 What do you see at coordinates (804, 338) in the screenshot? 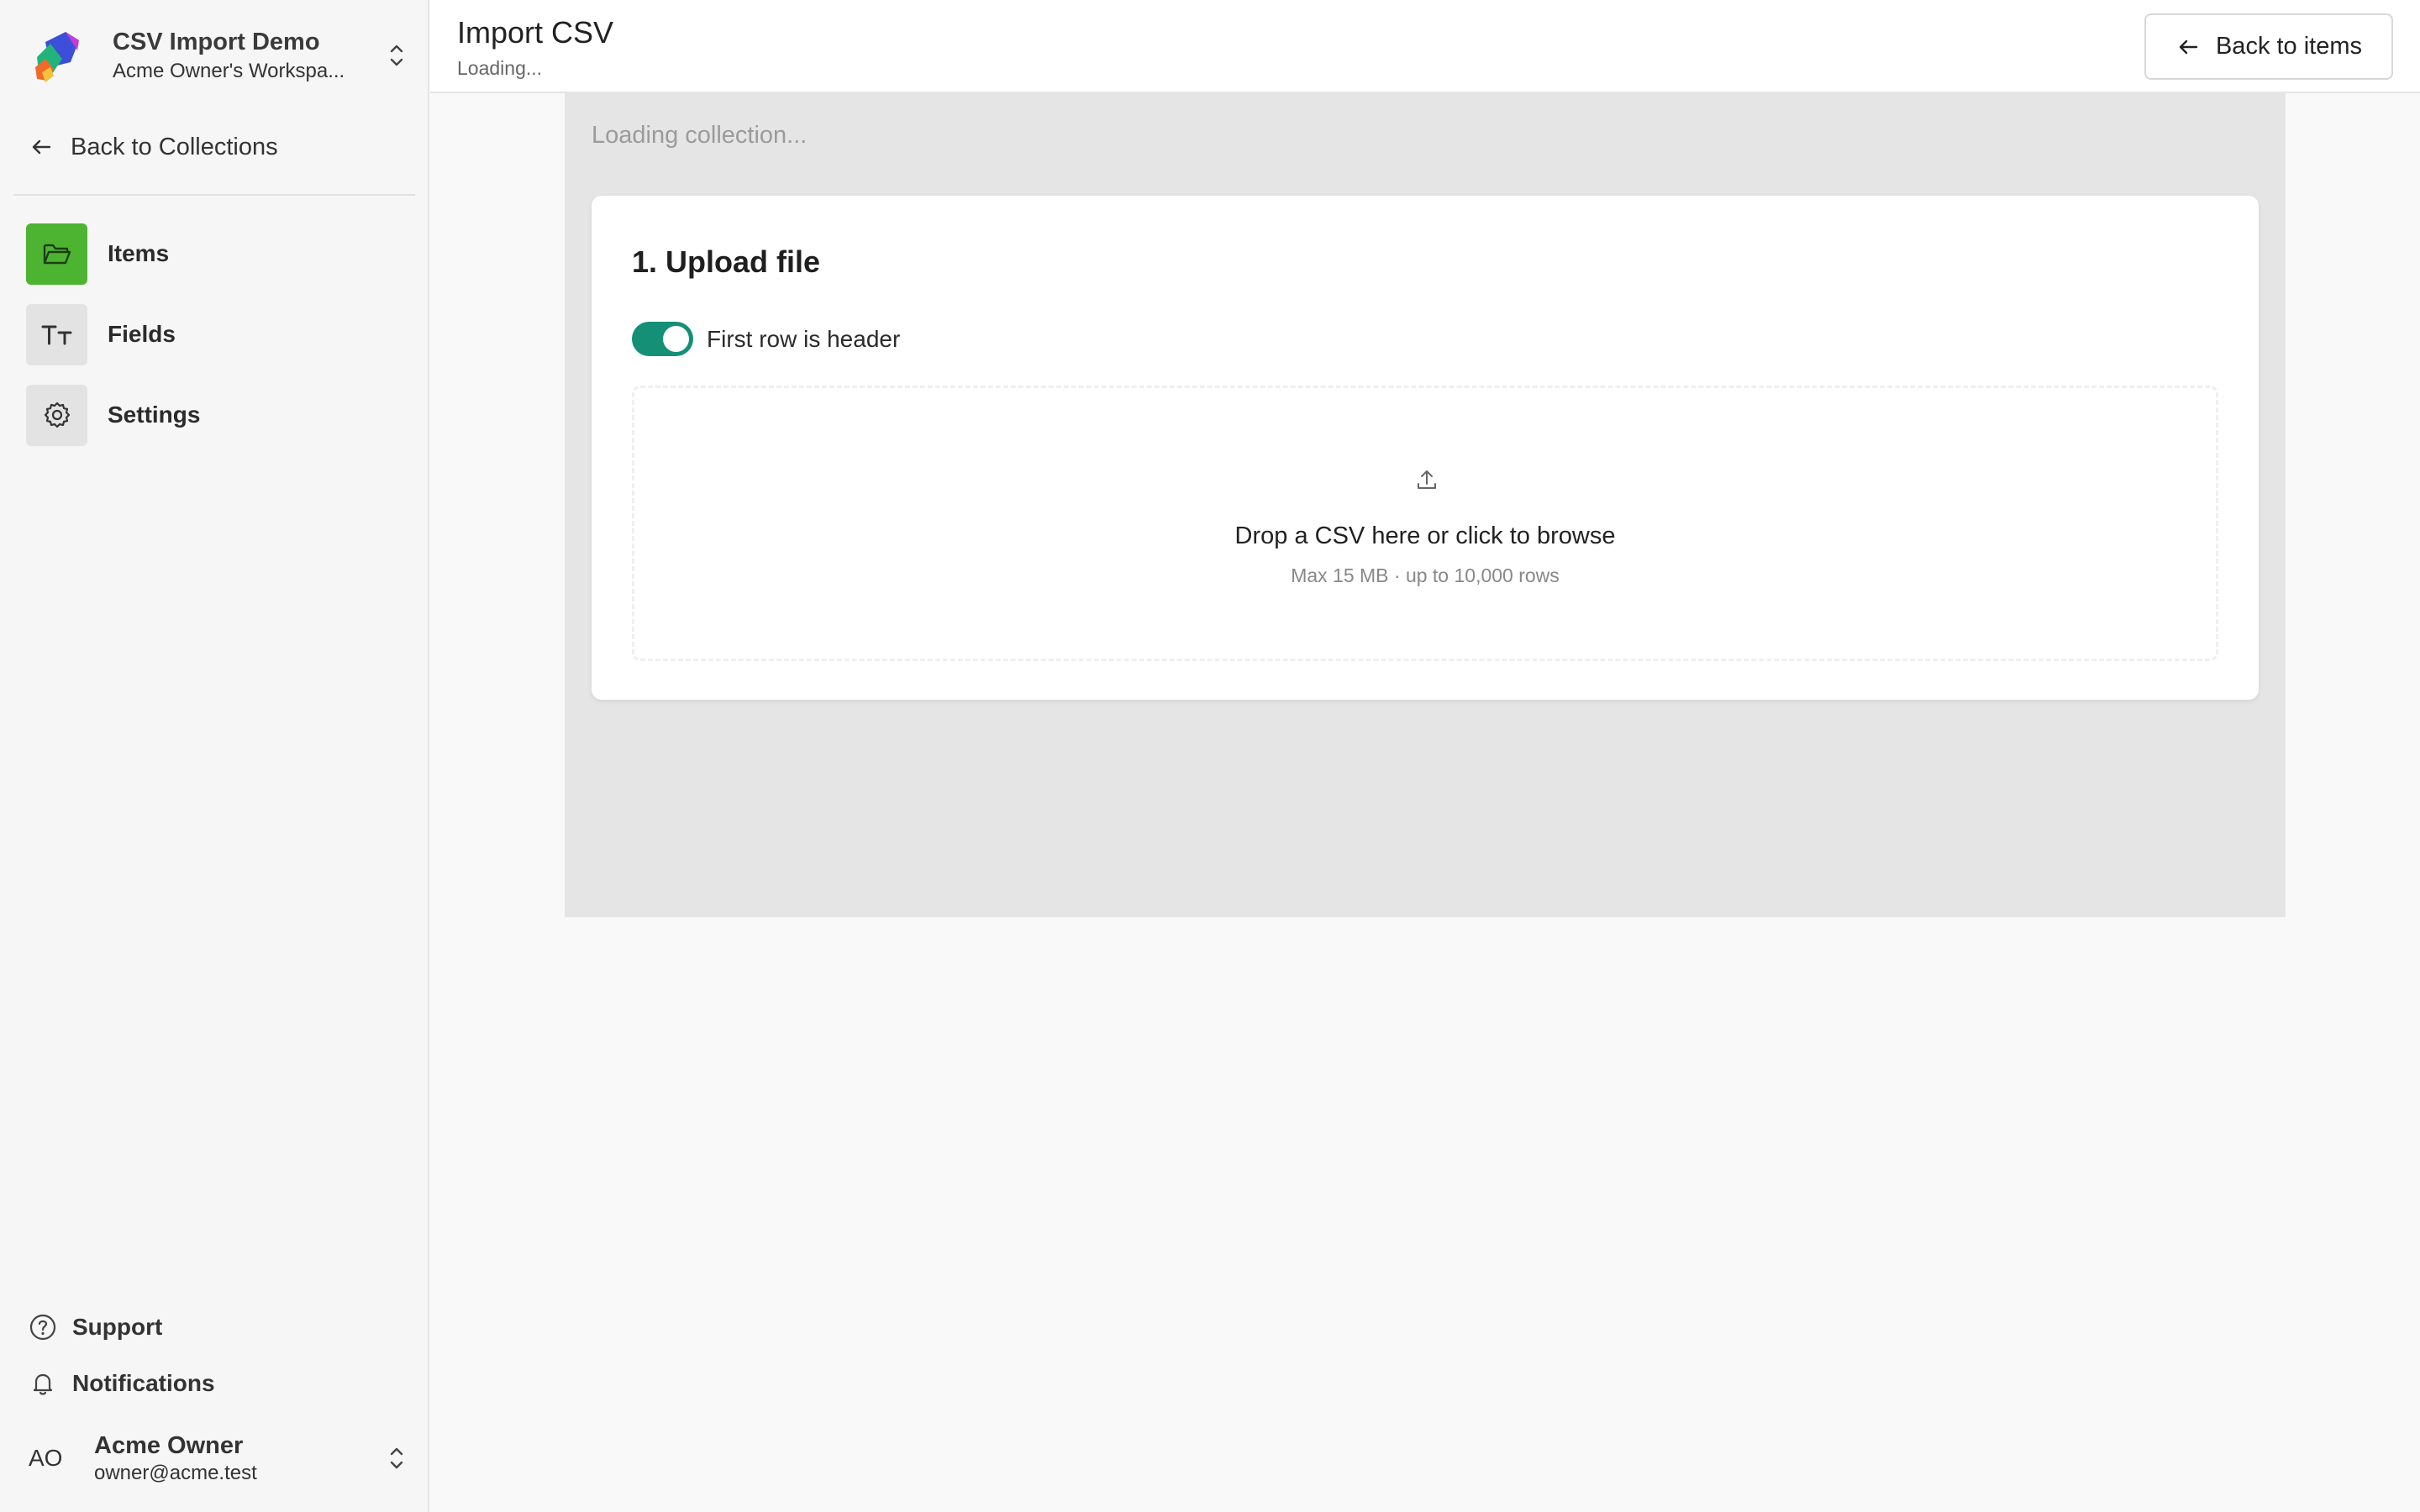
I see `toggle-label: First row is header` at bounding box center [804, 338].